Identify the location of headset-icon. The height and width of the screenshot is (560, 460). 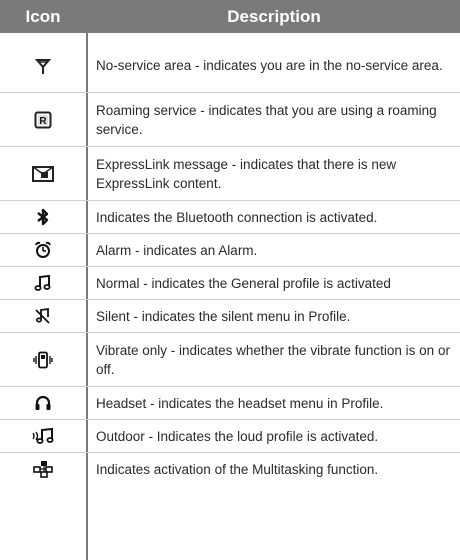
(43, 403).